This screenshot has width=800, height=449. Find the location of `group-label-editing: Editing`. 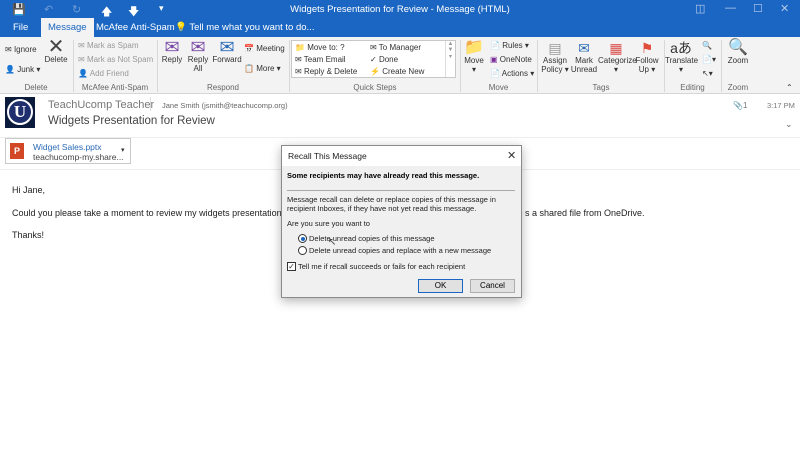

group-label-editing: Editing is located at coordinates (692, 87).